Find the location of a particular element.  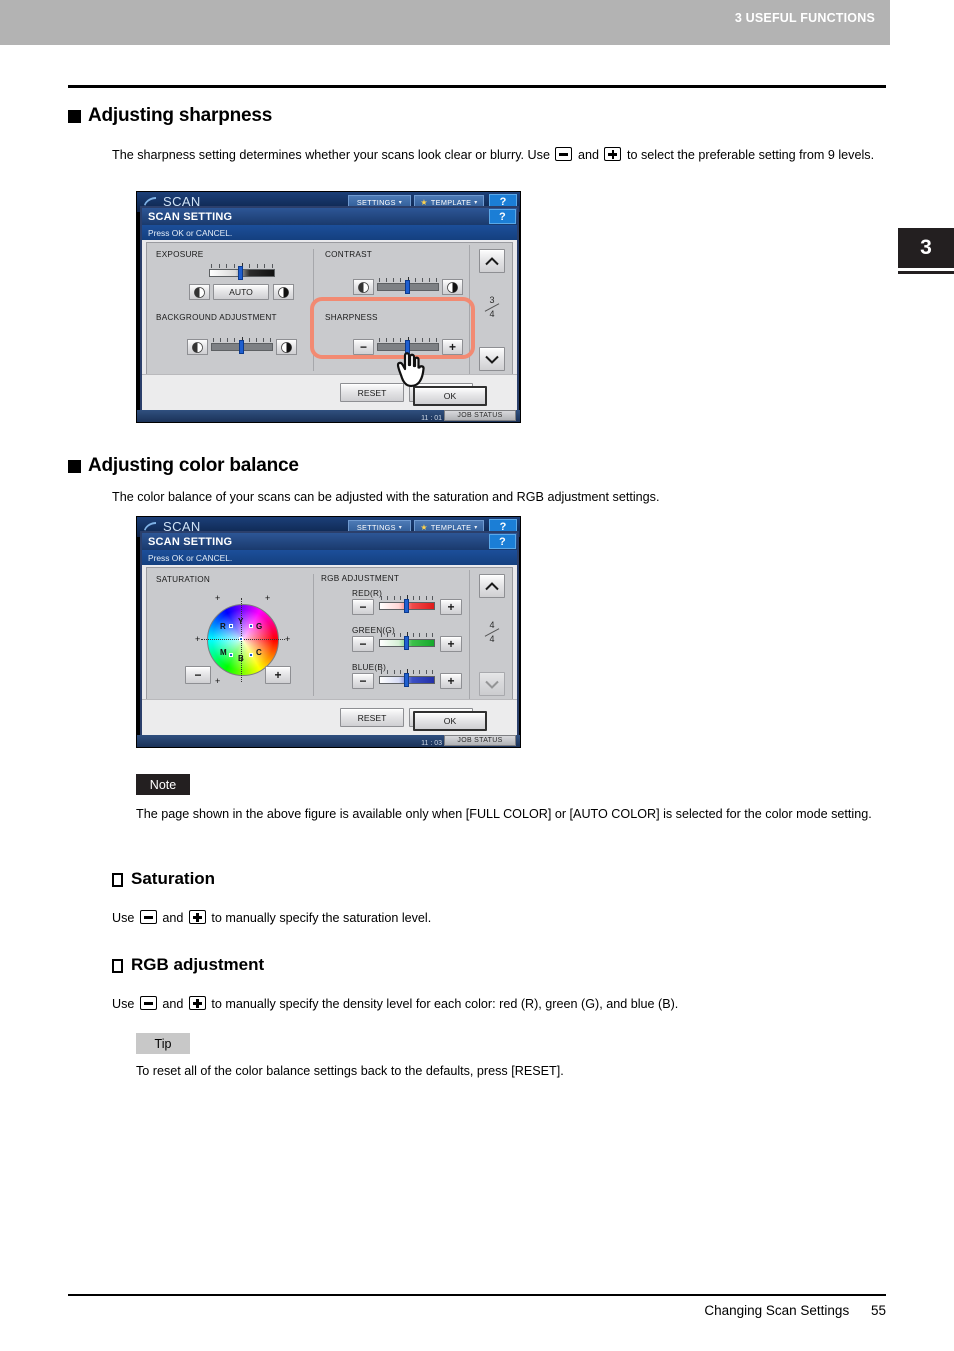

clock-display: 11 : 03 is located at coordinates (431, 743).